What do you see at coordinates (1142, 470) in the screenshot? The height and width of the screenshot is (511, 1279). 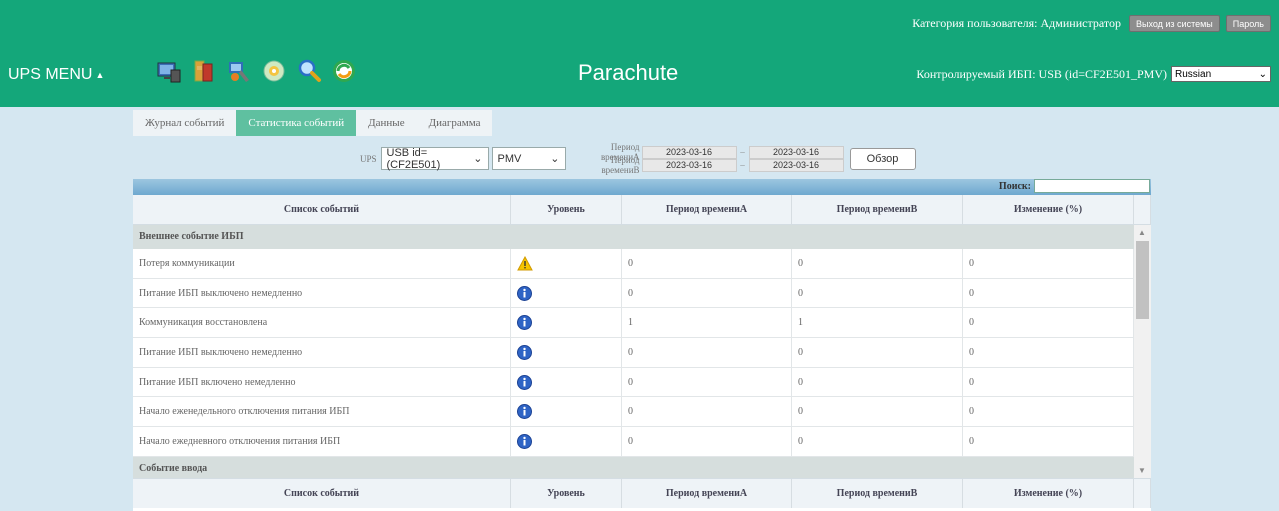 I see `scroll-down-icon: ▼` at bounding box center [1142, 470].